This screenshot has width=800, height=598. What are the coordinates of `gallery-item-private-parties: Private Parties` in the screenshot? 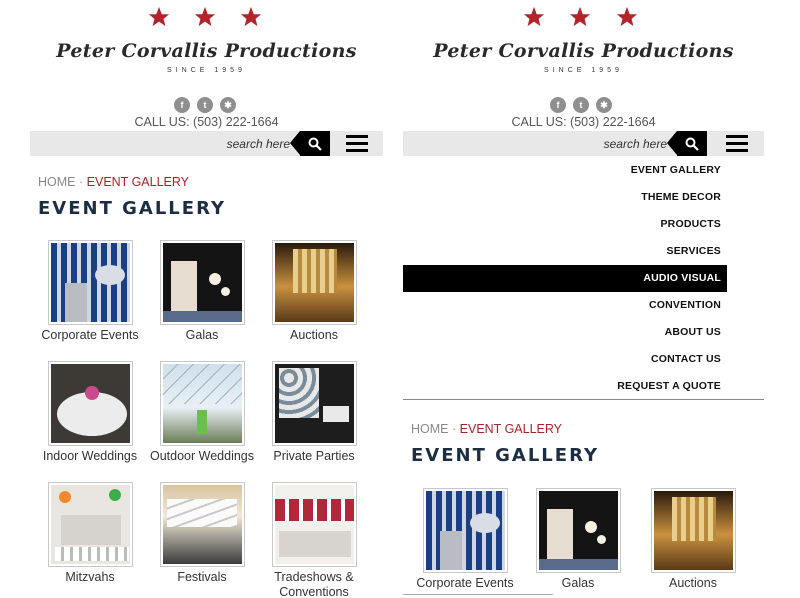 It's located at (314, 412).